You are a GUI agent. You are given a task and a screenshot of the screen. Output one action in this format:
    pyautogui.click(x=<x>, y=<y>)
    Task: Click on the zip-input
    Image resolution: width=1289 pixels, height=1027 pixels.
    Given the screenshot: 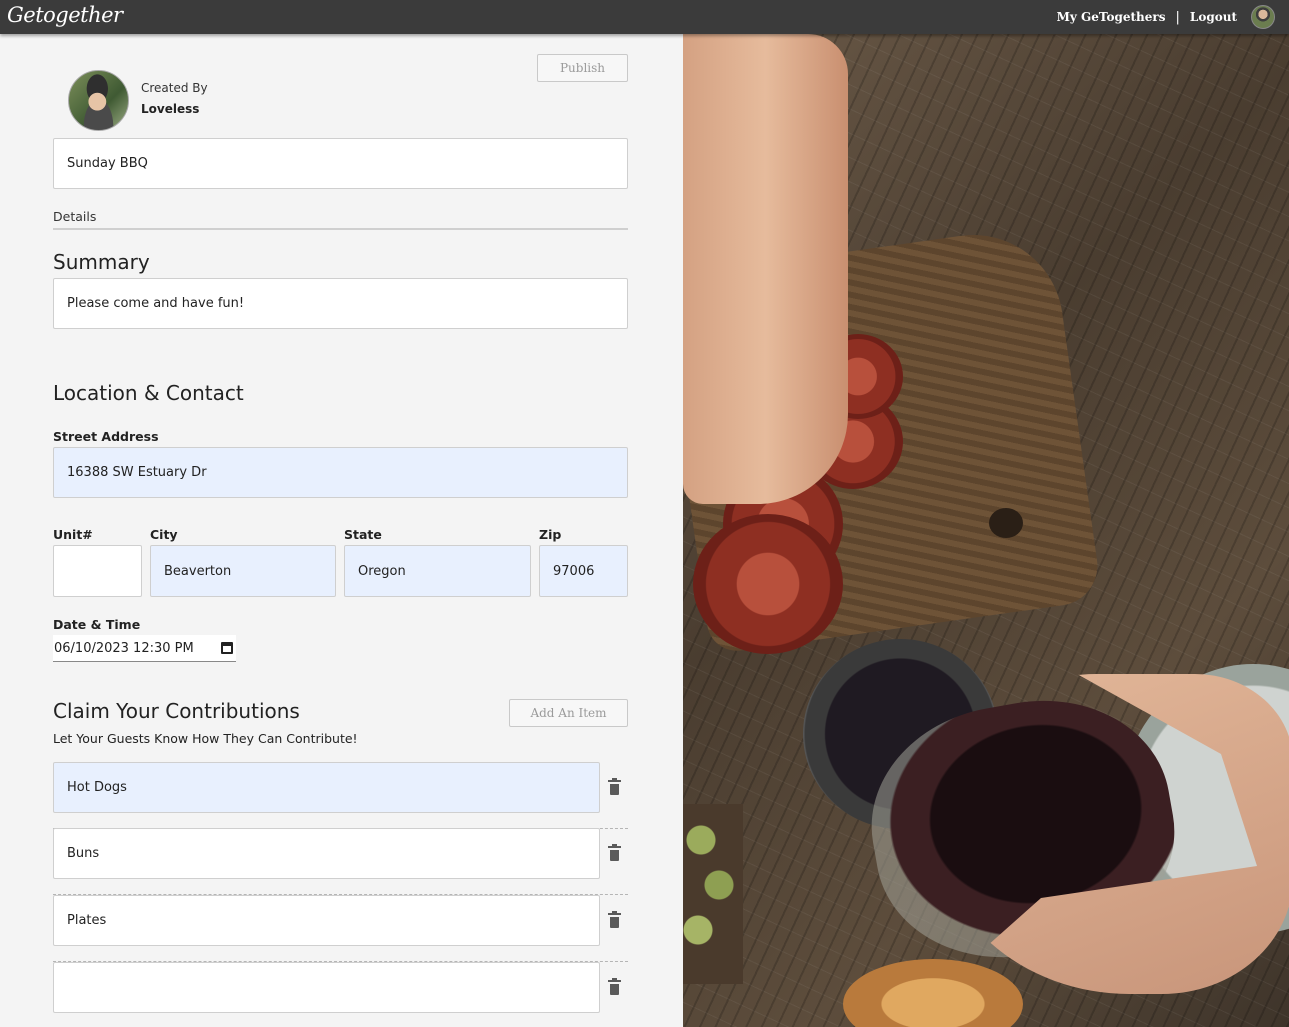 What is the action you would take?
    pyautogui.click(x=583, y=571)
    